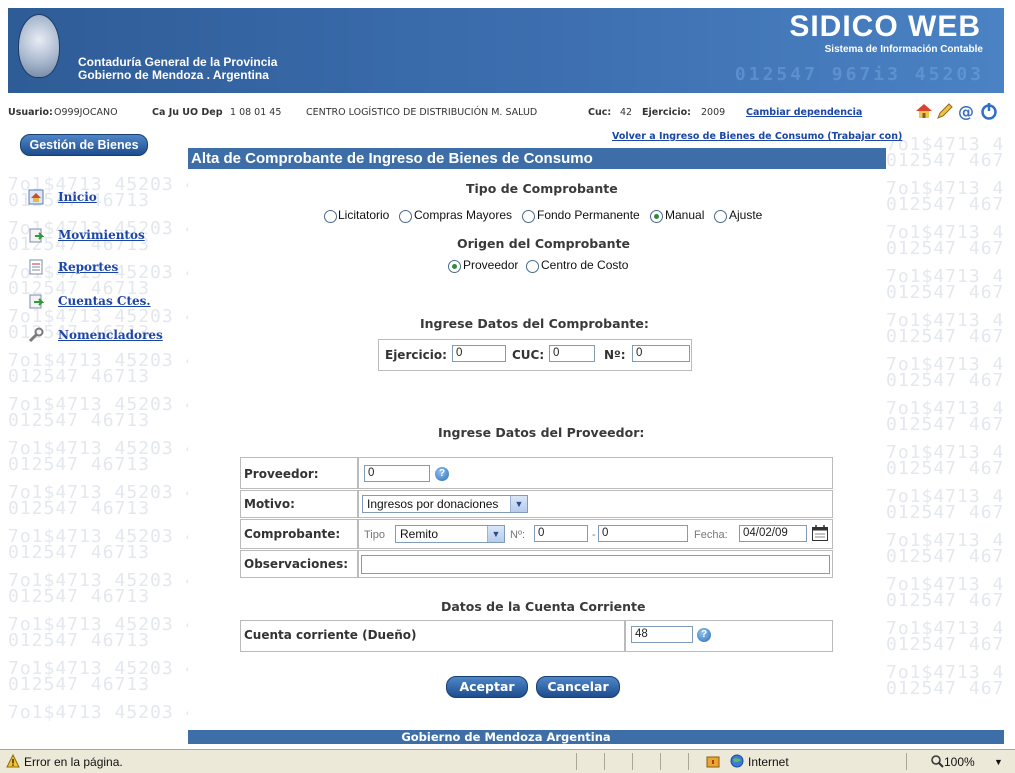  Describe the element at coordinates (989, 111) in the screenshot. I see `power-icon` at that location.